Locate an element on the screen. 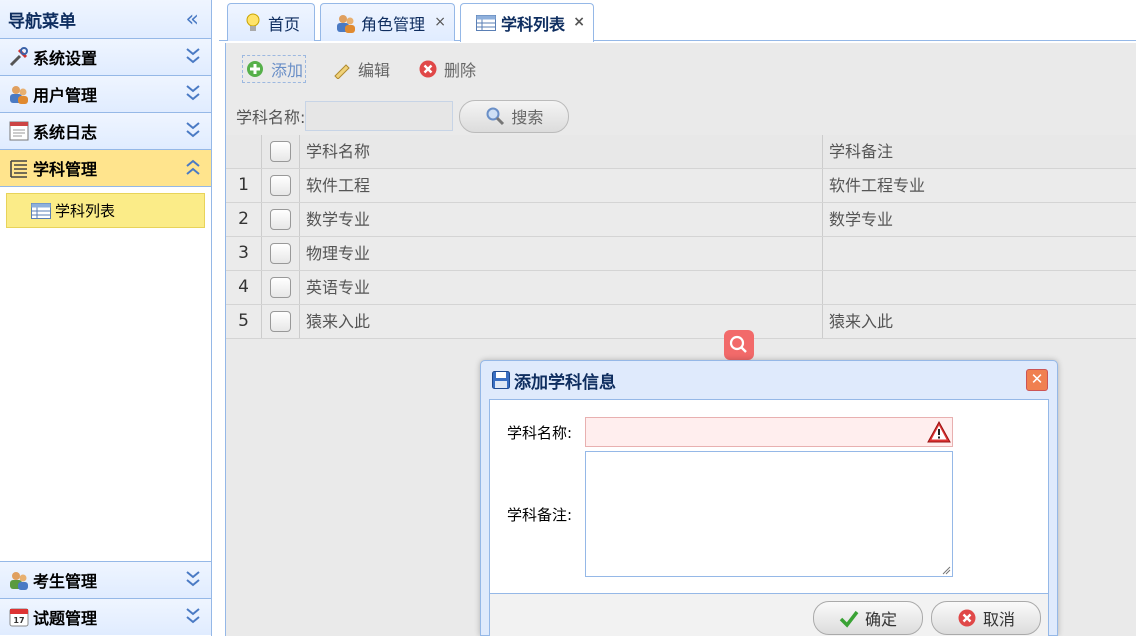 The height and width of the screenshot is (636, 1136). tools-icon is located at coordinates (18, 57).